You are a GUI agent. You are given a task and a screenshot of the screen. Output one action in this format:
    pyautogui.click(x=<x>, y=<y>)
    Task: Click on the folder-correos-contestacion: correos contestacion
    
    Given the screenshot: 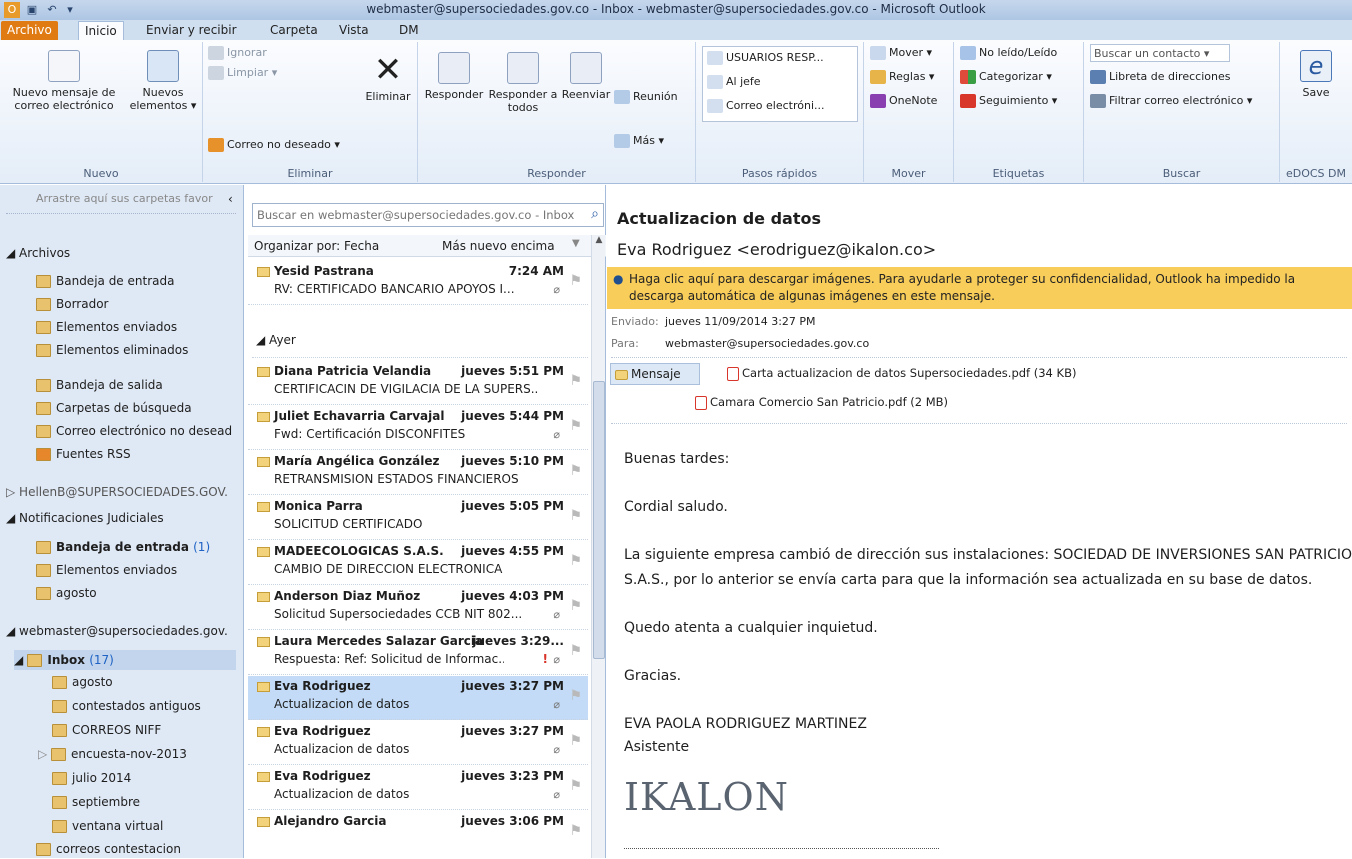 What is the action you would take?
    pyautogui.click(x=108, y=849)
    